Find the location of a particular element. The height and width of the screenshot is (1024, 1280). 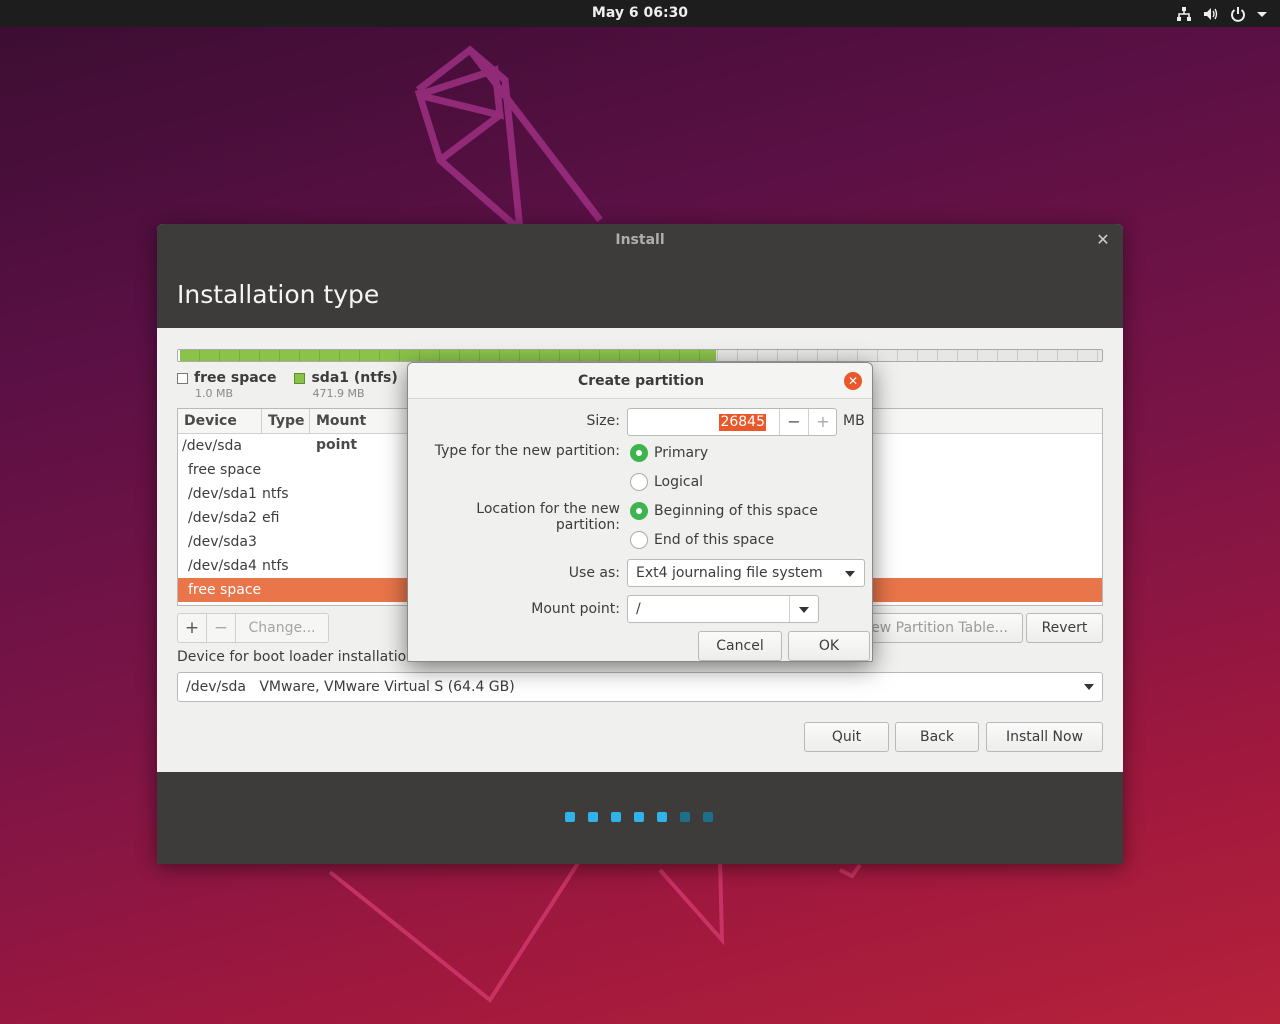

legend-size: 1.0 MB is located at coordinates (214, 393).